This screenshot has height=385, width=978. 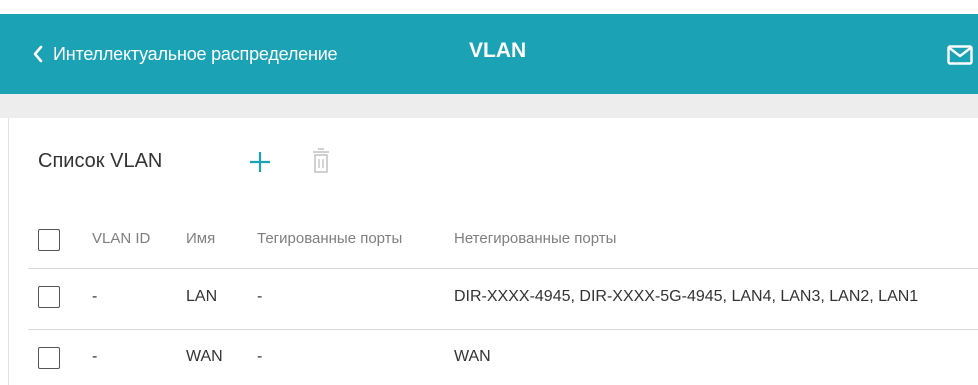 What do you see at coordinates (260, 162) in the screenshot?
I see `plus-icon` at bounding box center [260, 162].